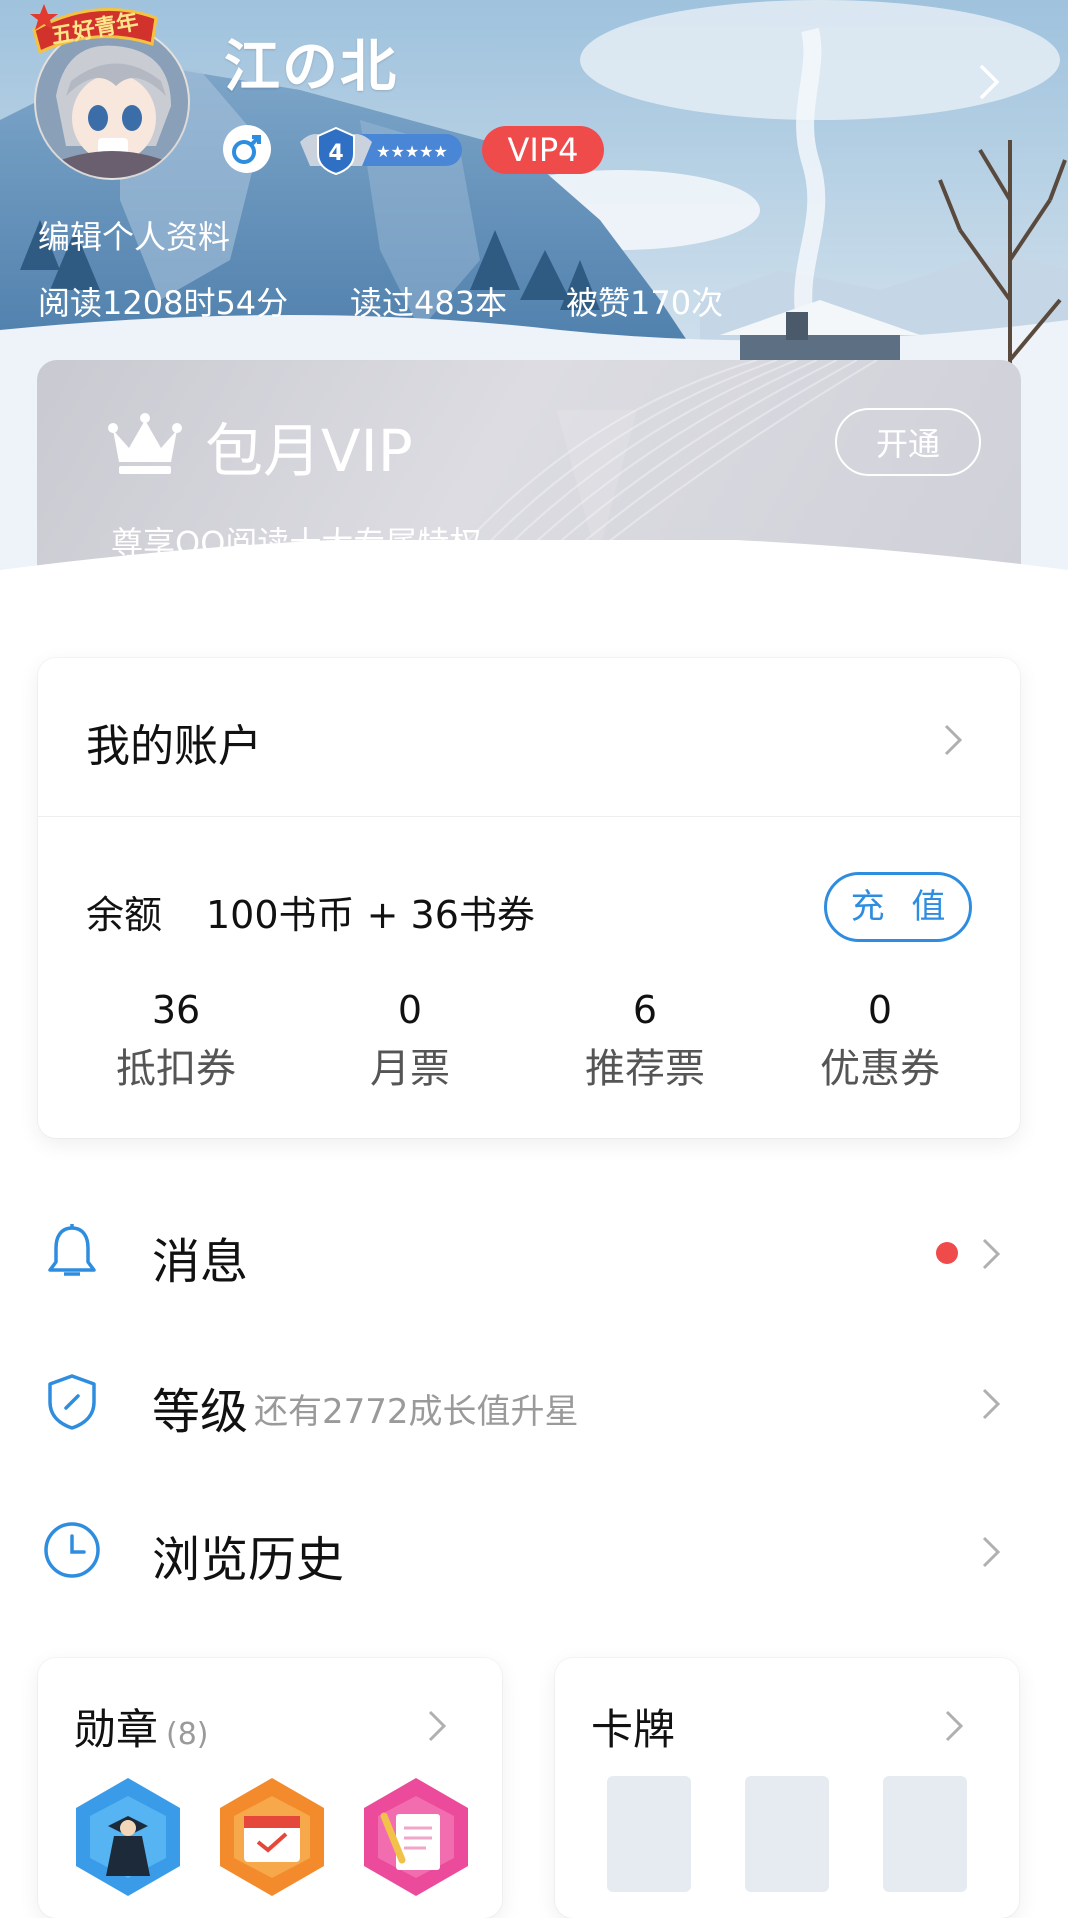 This screenshot has height=1918, width=1068. What do you see at coordinates (416, 1837) in the screenshot?
I see `writing-medal-icon` at bounding box center [416, 1837].